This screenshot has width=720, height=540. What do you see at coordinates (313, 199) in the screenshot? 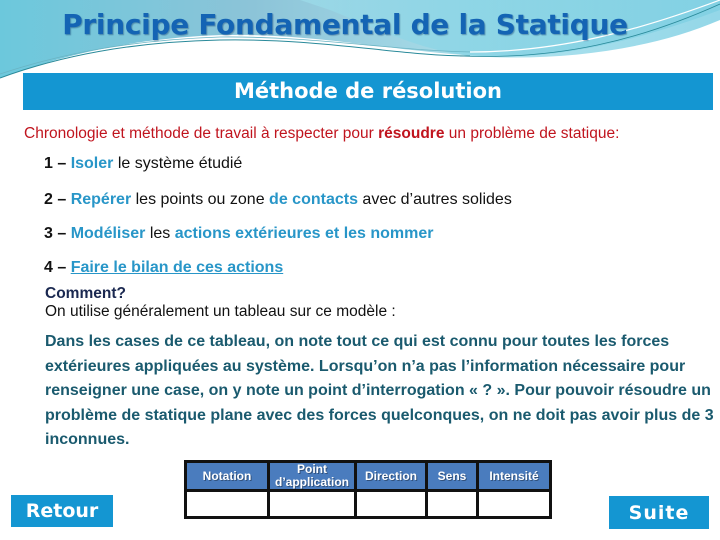
I see `step-keyword: de contacts` at bounding box center [313, 199].